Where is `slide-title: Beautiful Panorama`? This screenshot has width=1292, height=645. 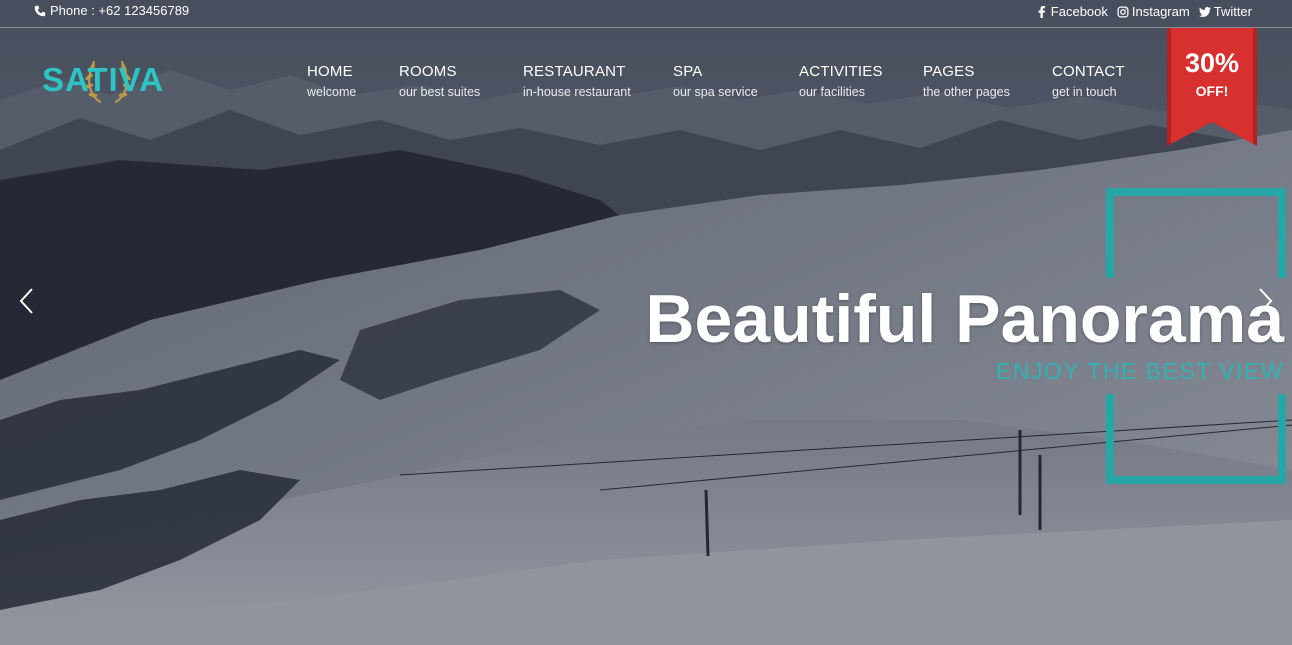
slide-title: Beautiful Panorama is located at coordinates (964, 319).